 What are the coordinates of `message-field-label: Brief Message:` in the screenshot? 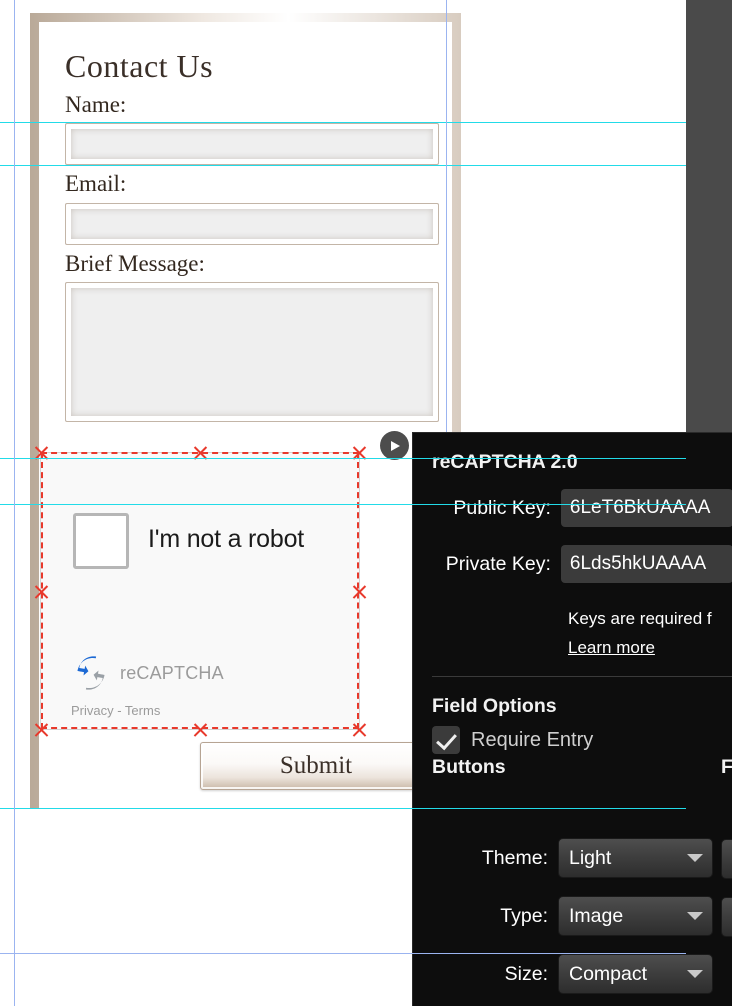 It's located at (135, 263).